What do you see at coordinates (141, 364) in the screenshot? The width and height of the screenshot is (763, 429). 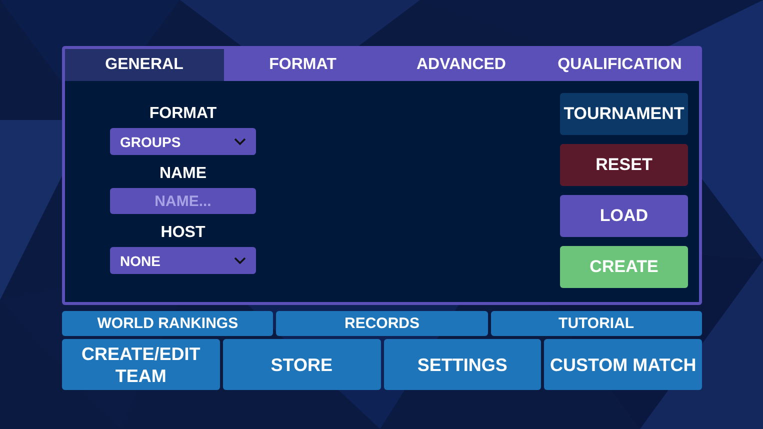 I see `menu-button: CREATE/EDIT TEAM` at bounding box center [141, 364].